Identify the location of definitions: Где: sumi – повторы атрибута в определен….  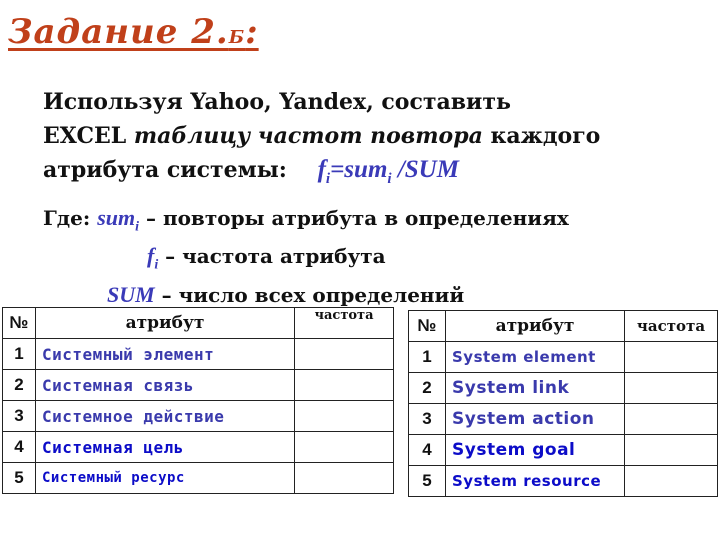
(306, 256).